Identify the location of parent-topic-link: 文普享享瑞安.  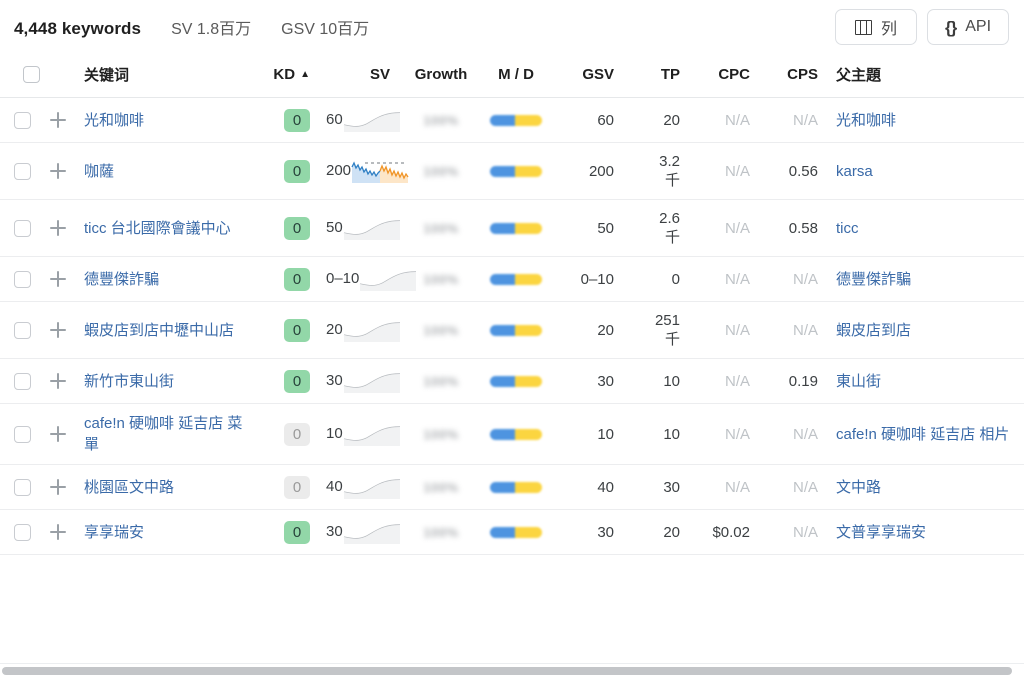
(881, 532).